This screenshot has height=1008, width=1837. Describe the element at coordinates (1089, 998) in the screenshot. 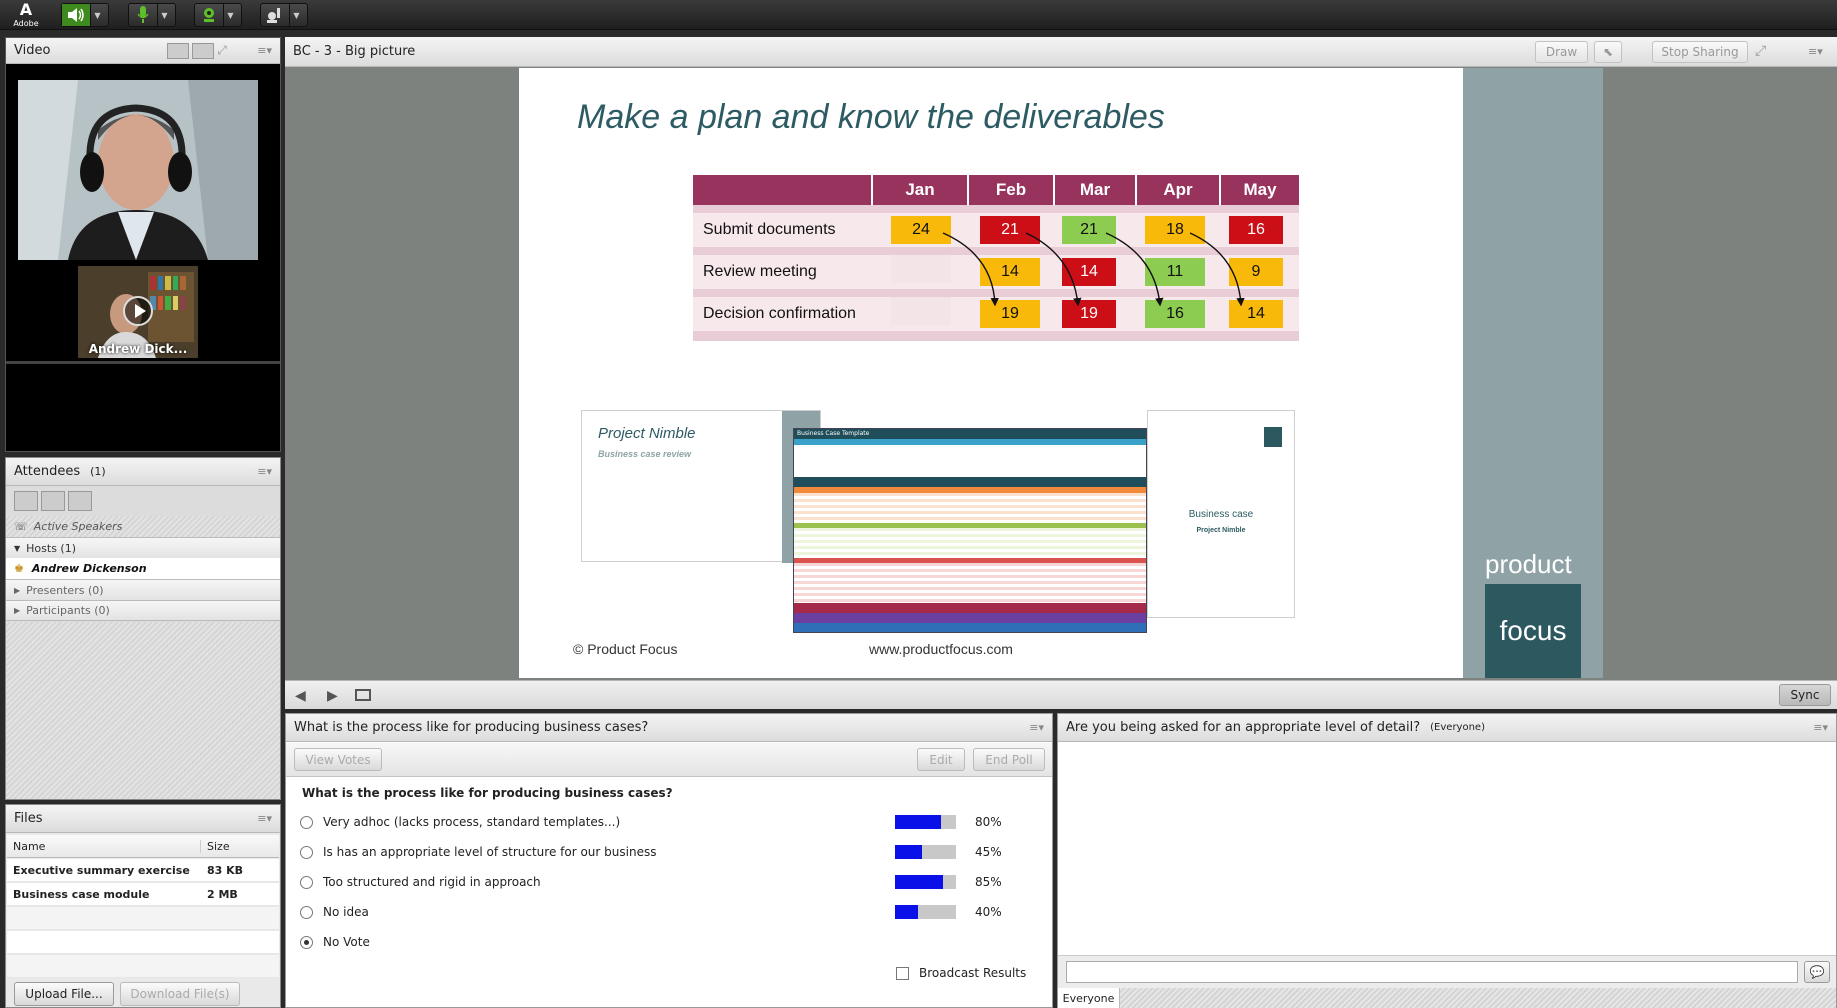

I see `tab-everyone: Everyone` at that location.